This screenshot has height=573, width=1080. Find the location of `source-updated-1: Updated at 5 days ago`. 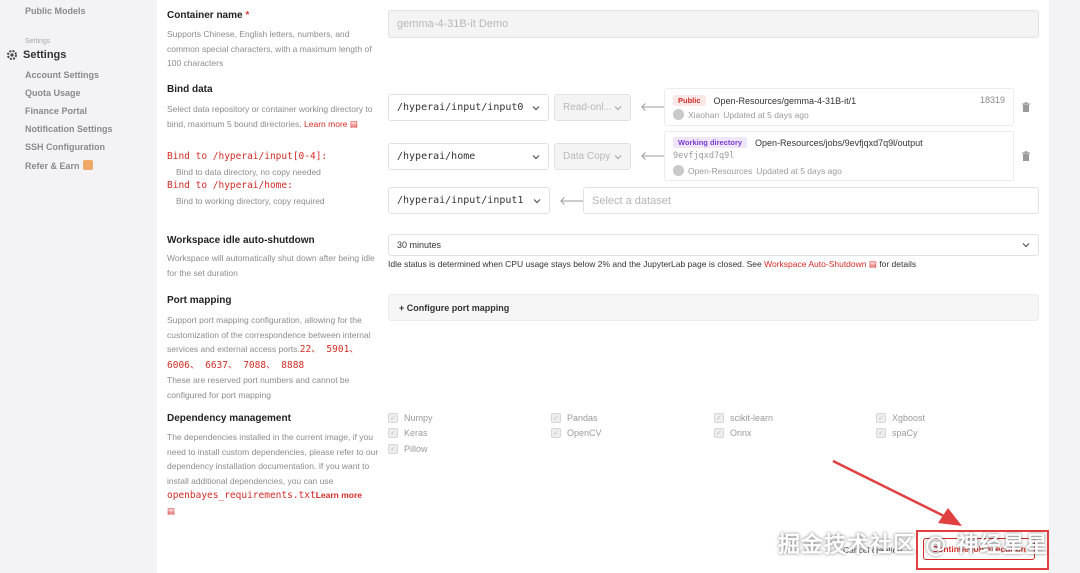

source-updated-1: Updated at 5 days ago is located at coordinates (799, 170).